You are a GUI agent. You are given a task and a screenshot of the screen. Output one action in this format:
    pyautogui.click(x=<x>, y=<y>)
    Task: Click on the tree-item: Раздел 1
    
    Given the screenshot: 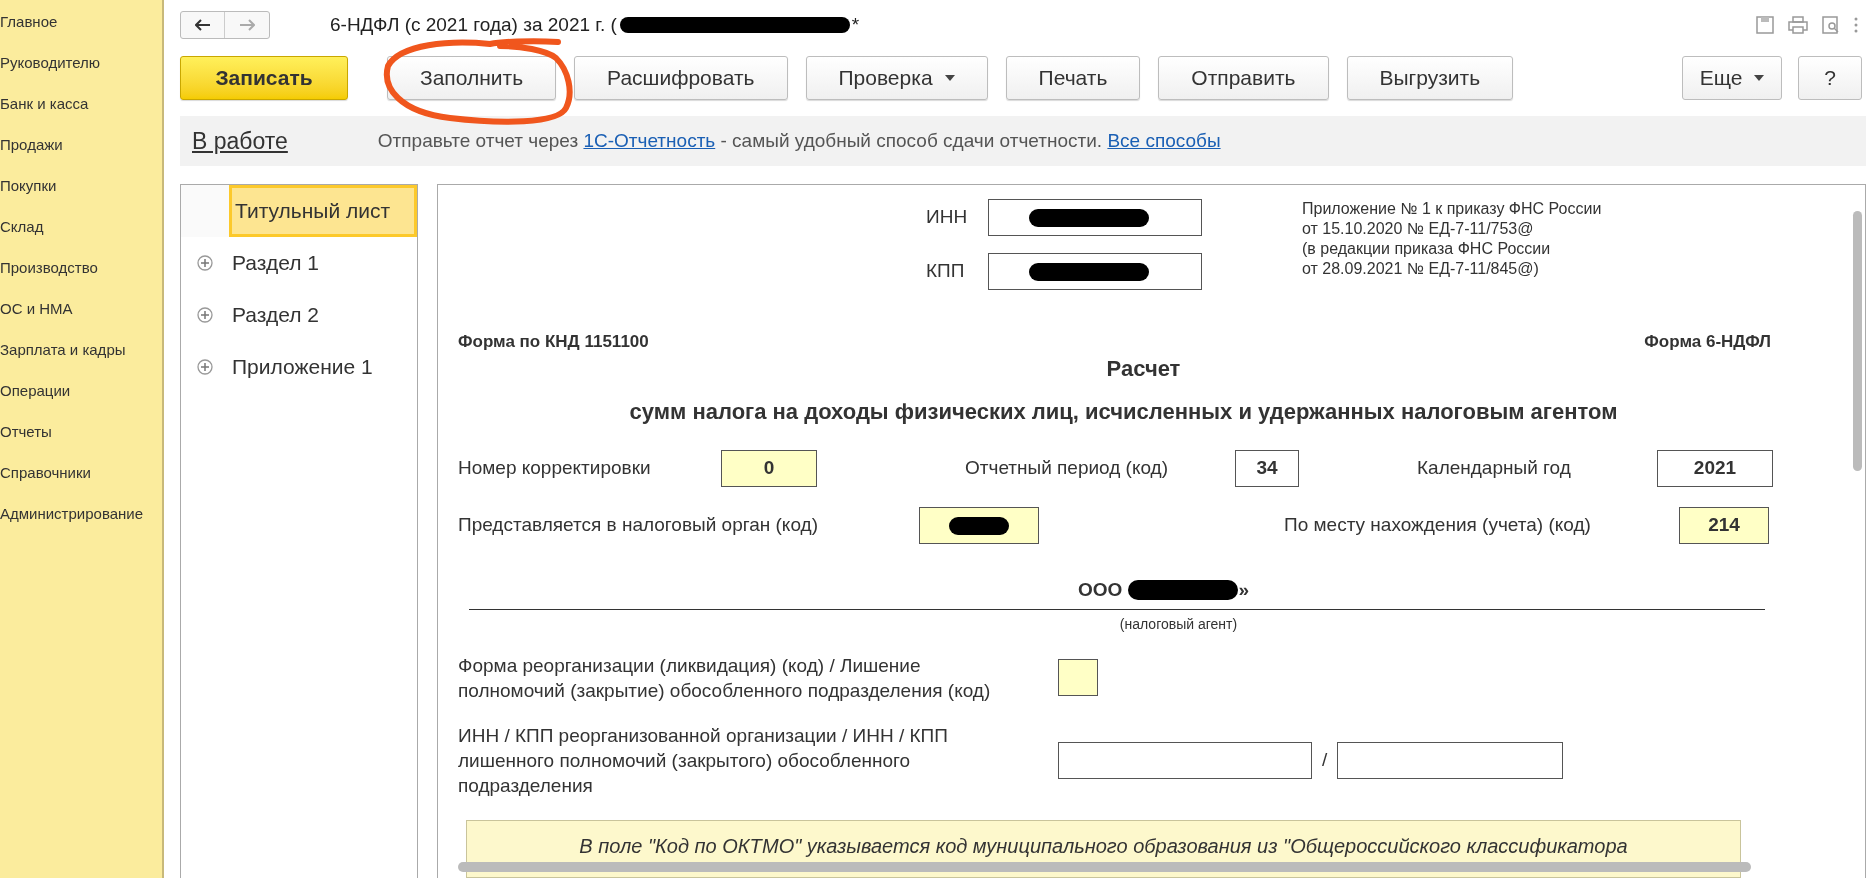 What is the action you would take?
    pyautogui.click(x=323, y=263)
    